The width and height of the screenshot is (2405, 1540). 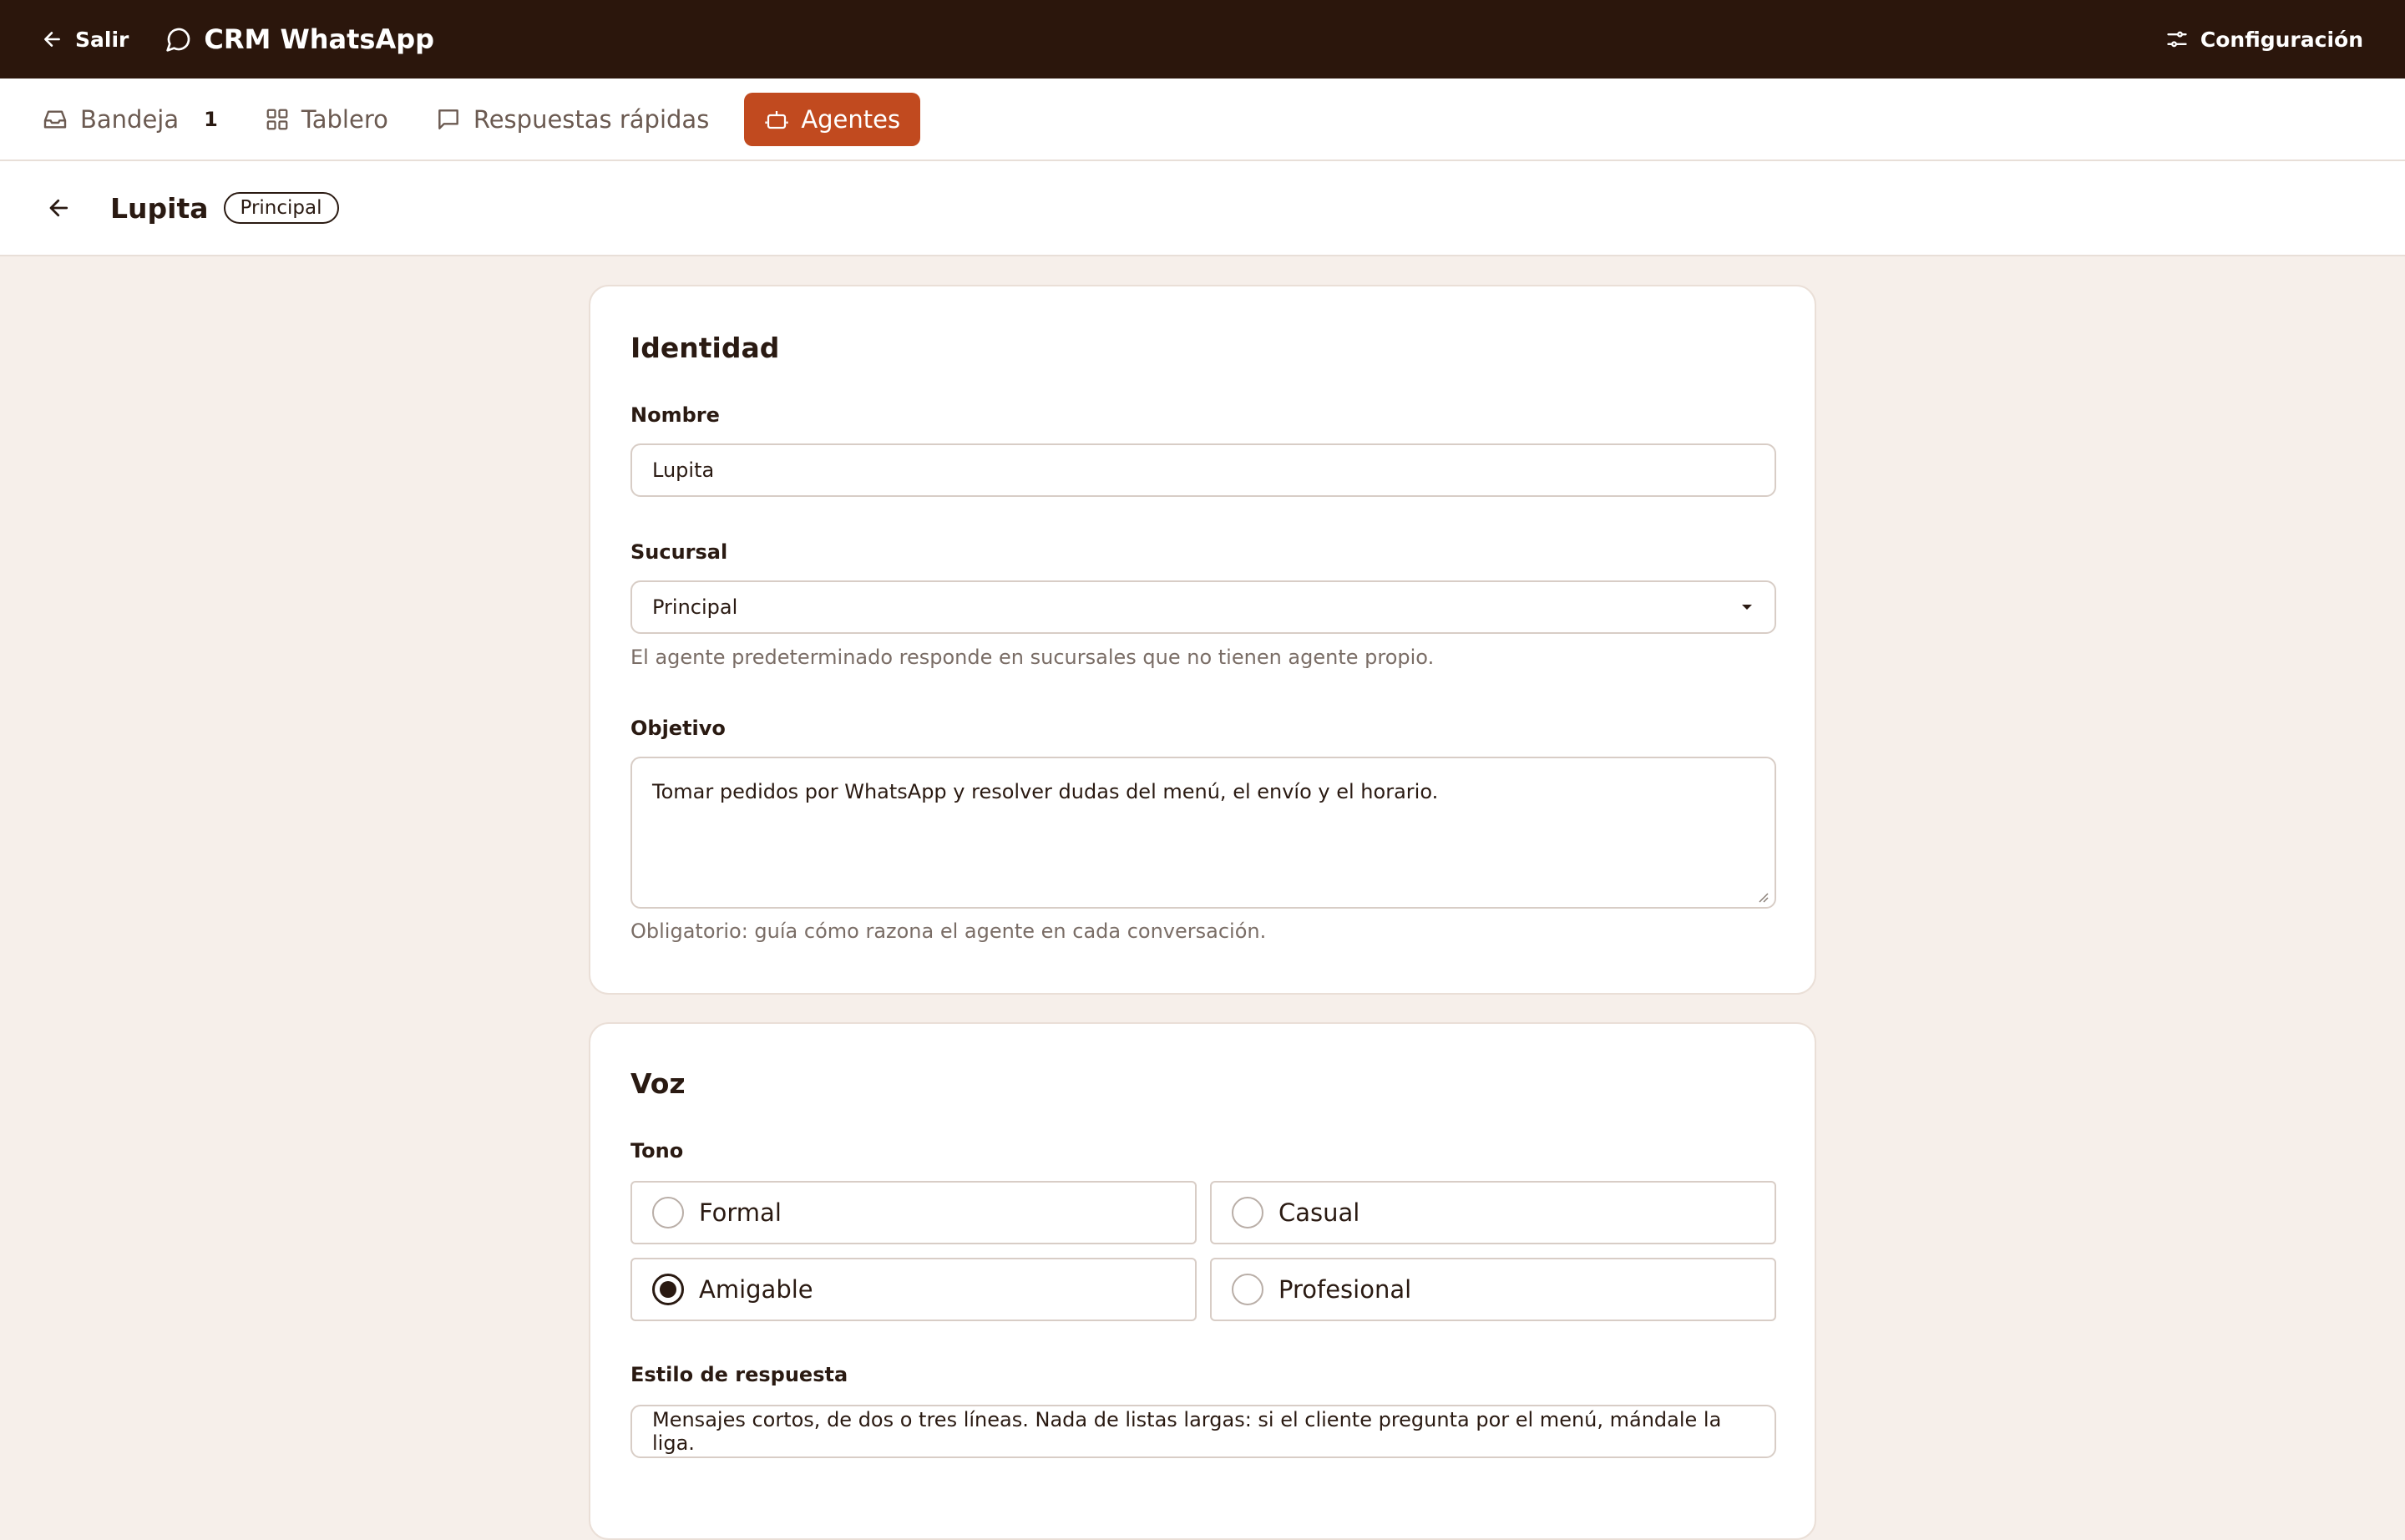 I want to click on grid-icon, so click(x=277, y=119).